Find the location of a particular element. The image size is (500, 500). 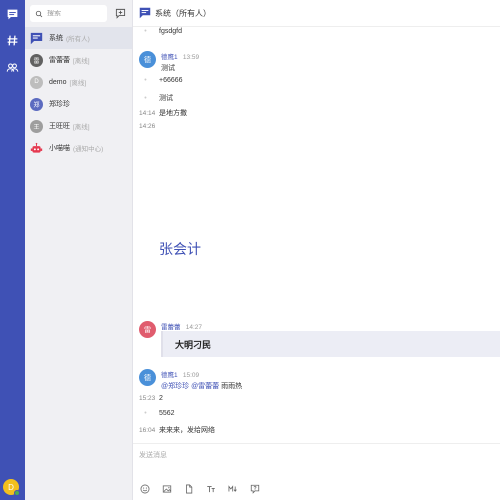

contacts-icon is located at coordinates (12, 67).